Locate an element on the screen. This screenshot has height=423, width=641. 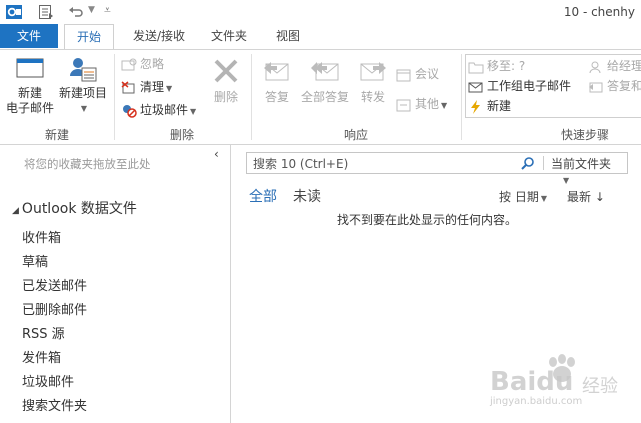
search-box: 搜索 10 (Ctrl+E) 当前文件夹 ▼ is located at coordinates (437, 168).